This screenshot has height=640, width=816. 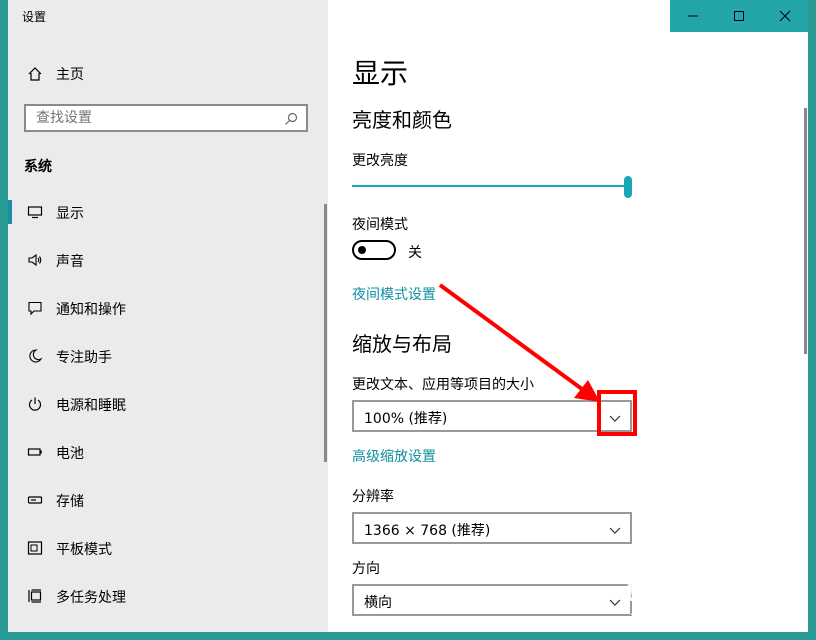 I want to click on close-icon, so click(x=785, y=16).